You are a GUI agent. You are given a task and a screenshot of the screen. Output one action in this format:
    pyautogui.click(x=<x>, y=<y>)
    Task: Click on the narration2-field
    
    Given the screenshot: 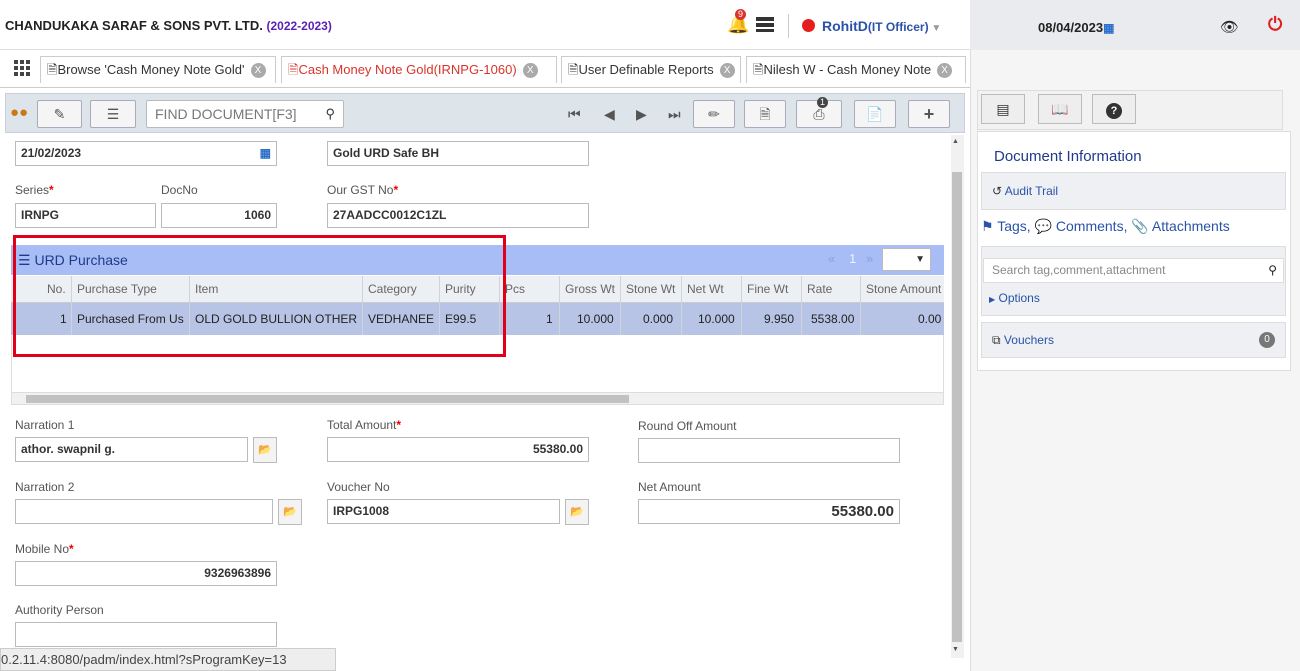 What is the action you would take?
    pyautogui.click(x=144, y=511)
    